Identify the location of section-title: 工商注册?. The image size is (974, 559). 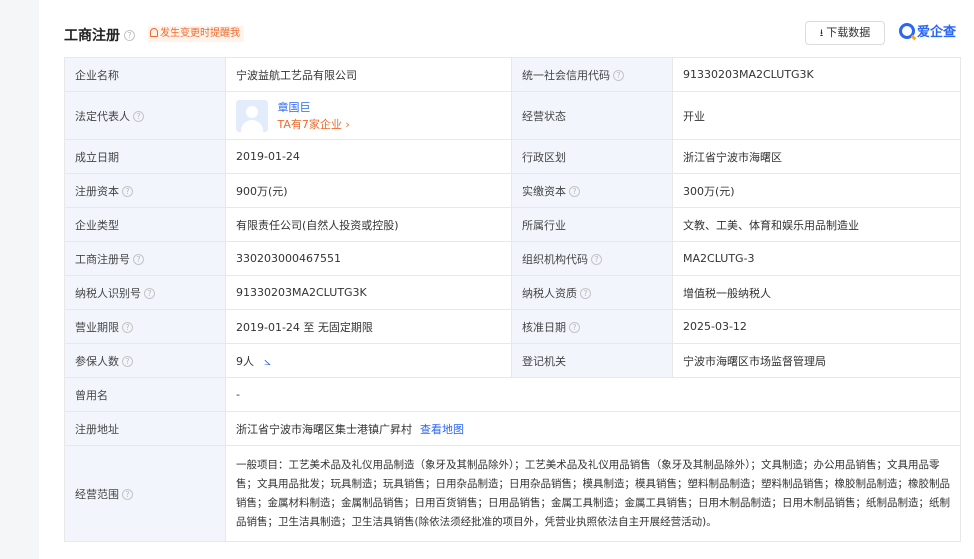
(99, 35).